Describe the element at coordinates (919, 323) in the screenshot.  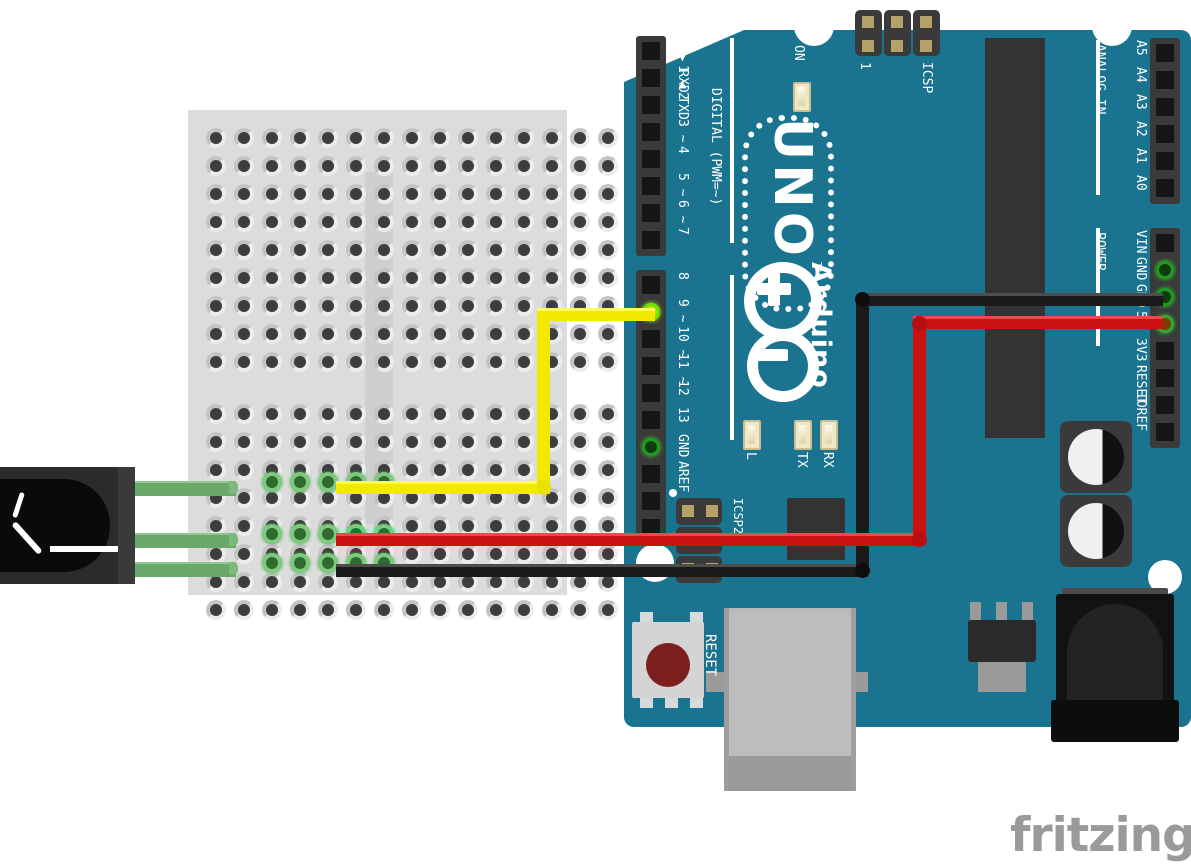
I see `power-wire-bend` at that location.